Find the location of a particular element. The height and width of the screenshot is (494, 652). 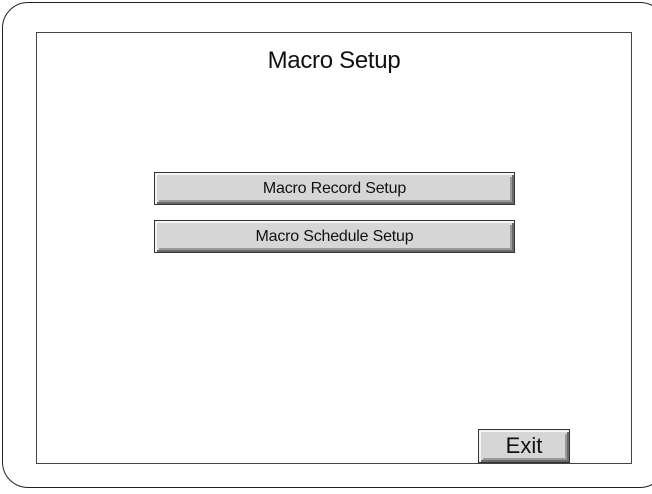

macro-schedule-setup-button: Macro Schedule Setup is located at coordinates (334, 236).